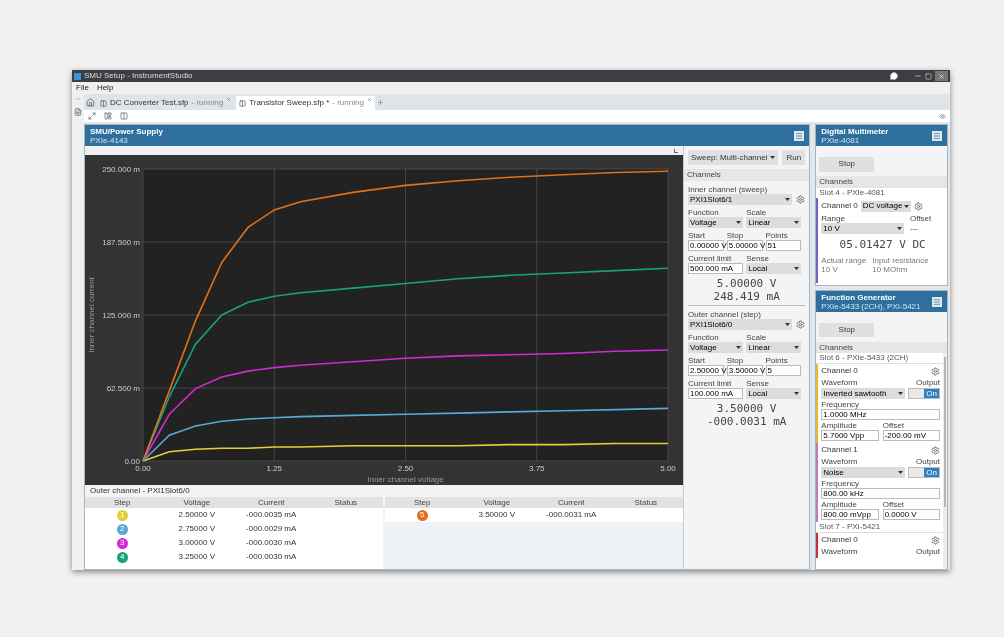  Describe the element at coordinates (90, 102) in the screenshot. I see `home-icon` at that location.